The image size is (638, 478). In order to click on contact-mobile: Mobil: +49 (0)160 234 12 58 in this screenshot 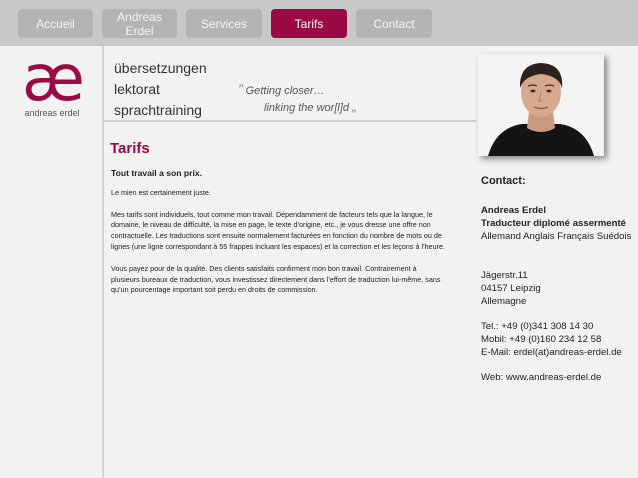, I will do `click(541, 339)`.